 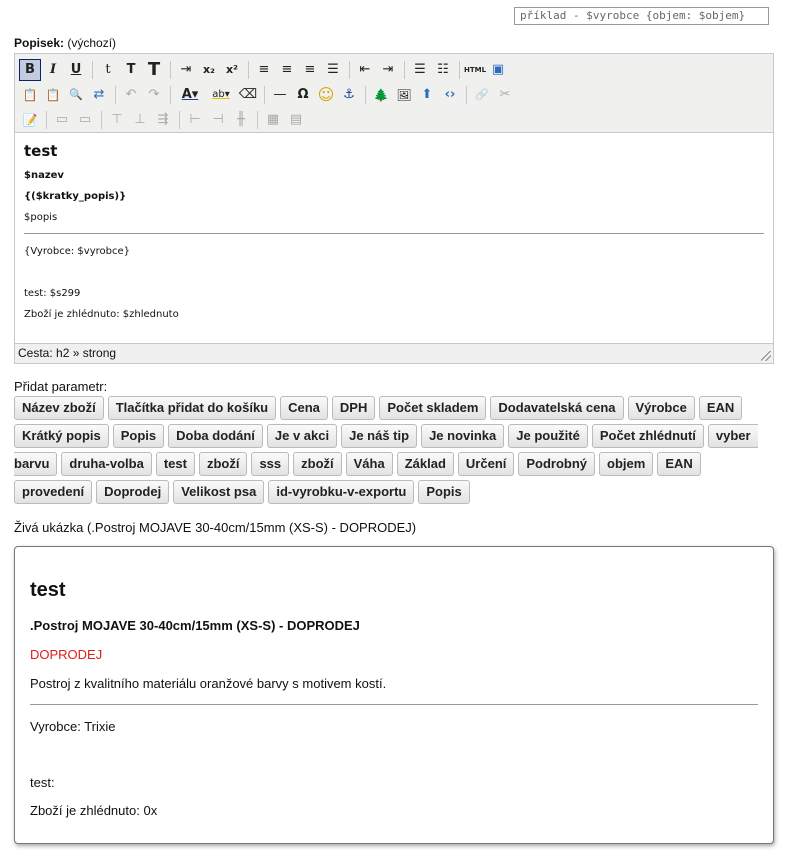 I want to click on outdent-button: ⇤, so click(x=365, y=70).